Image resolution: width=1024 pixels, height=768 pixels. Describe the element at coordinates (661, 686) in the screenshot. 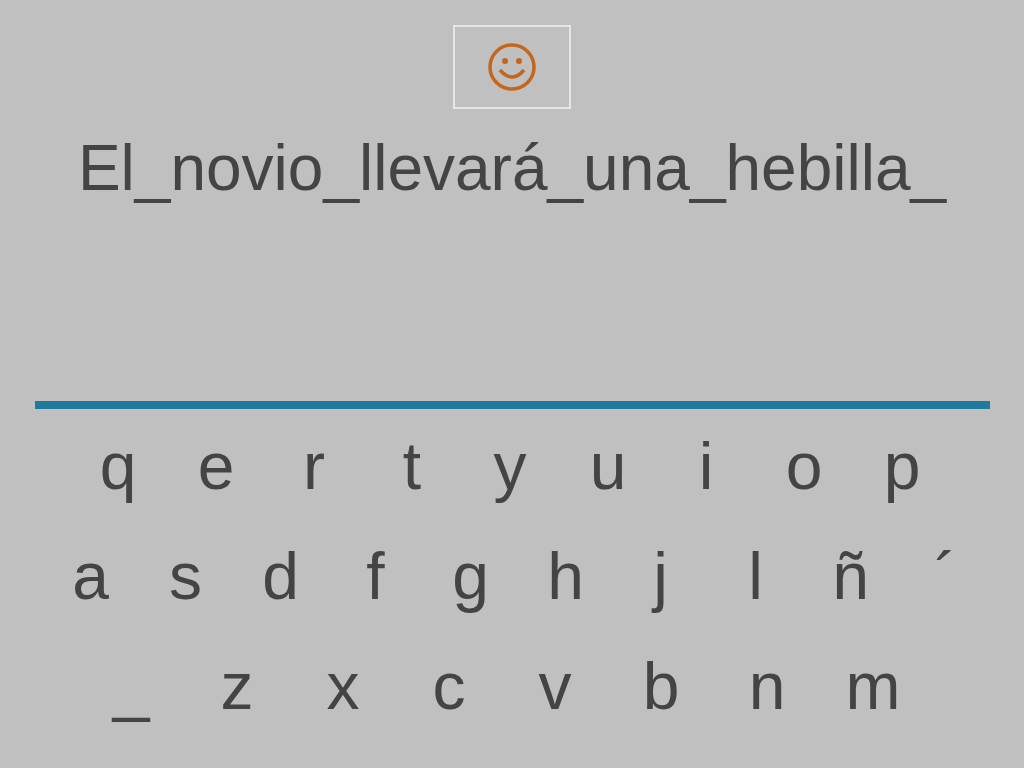

I see `key: b` at that location.